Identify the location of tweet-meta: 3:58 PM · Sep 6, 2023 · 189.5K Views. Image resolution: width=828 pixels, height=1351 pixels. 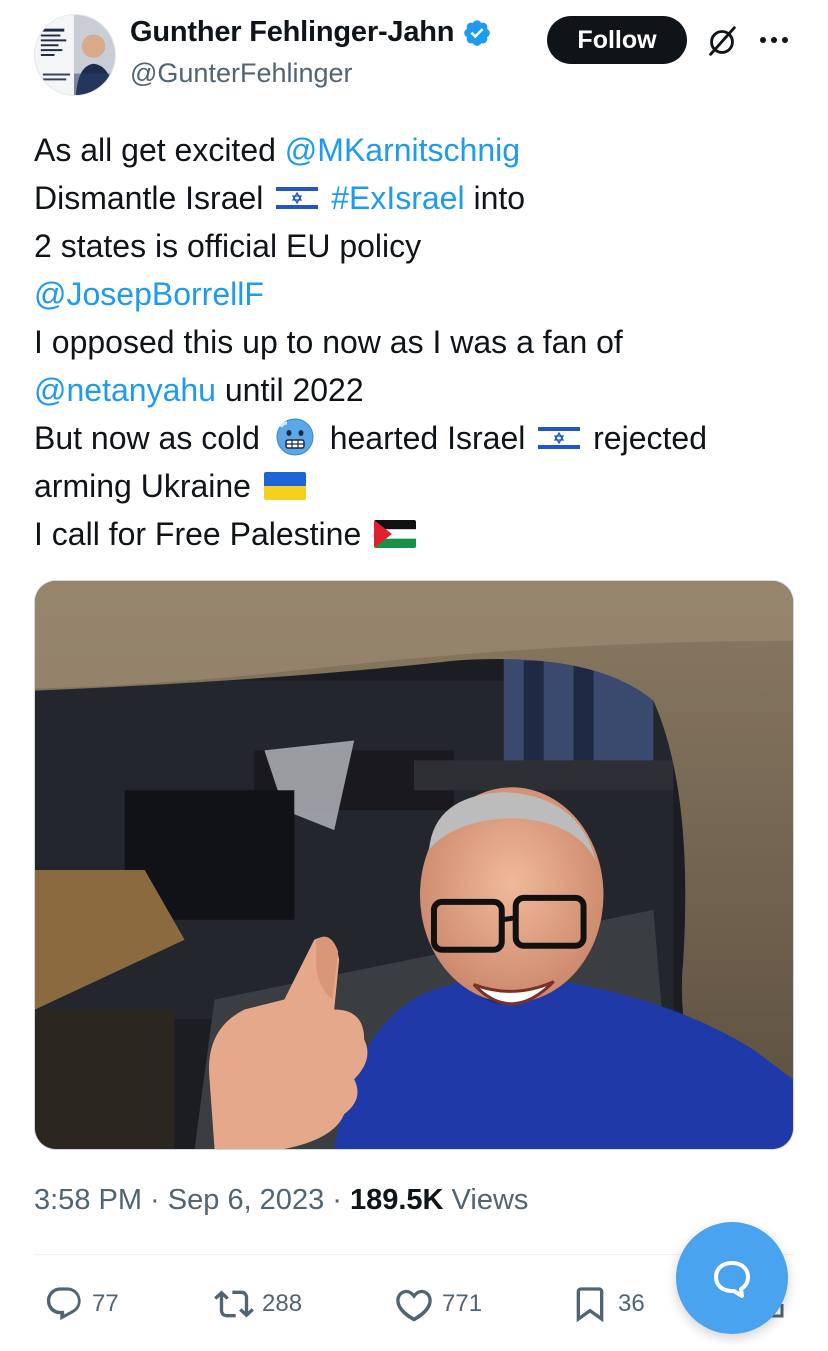
(281, 1200).